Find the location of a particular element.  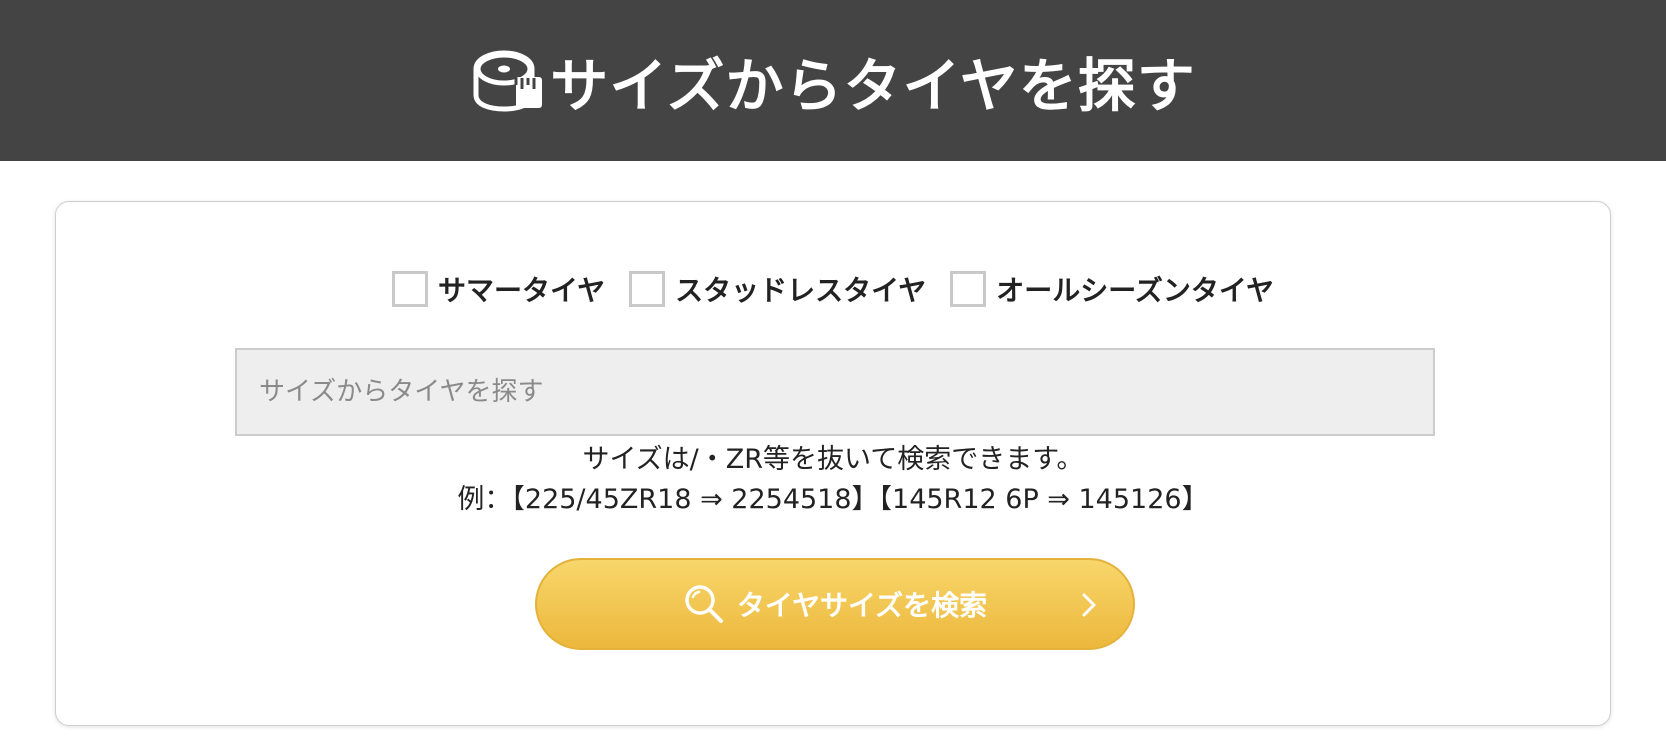

header-title-group: サイズからタイヤを探す is located at coordinates (833, 81).